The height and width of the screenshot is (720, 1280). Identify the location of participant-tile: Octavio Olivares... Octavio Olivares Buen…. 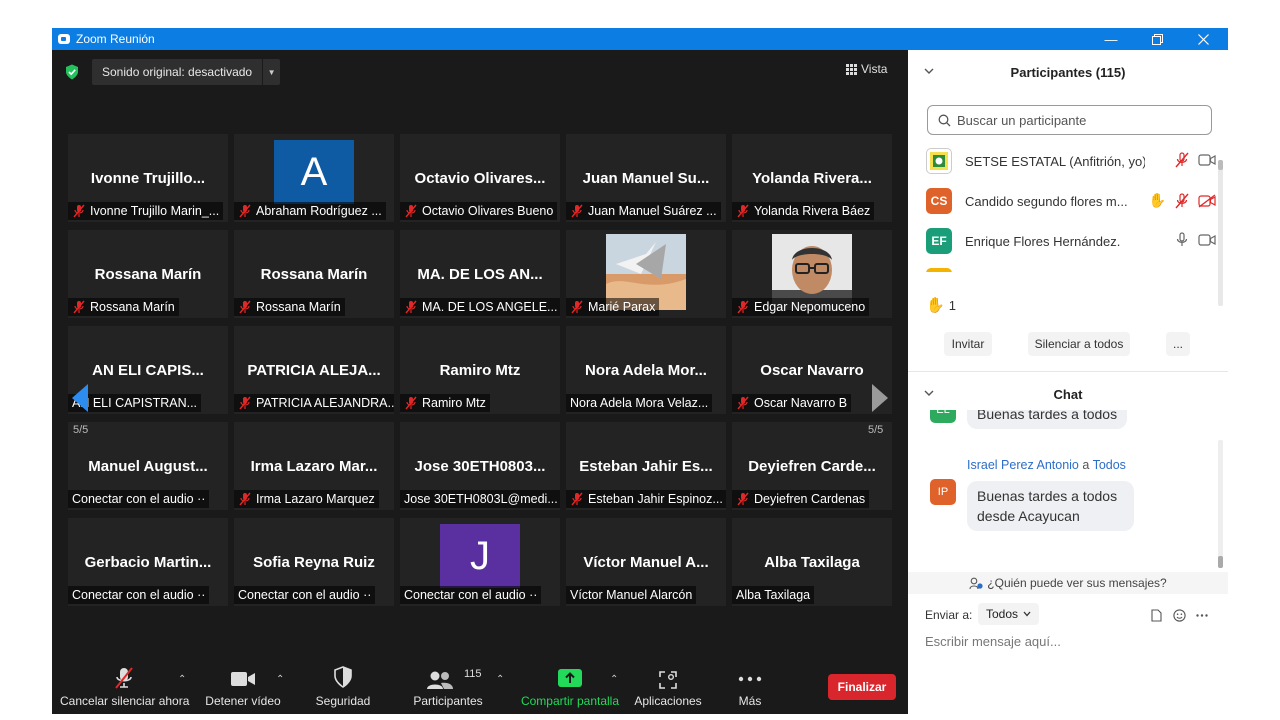
(480, 178).